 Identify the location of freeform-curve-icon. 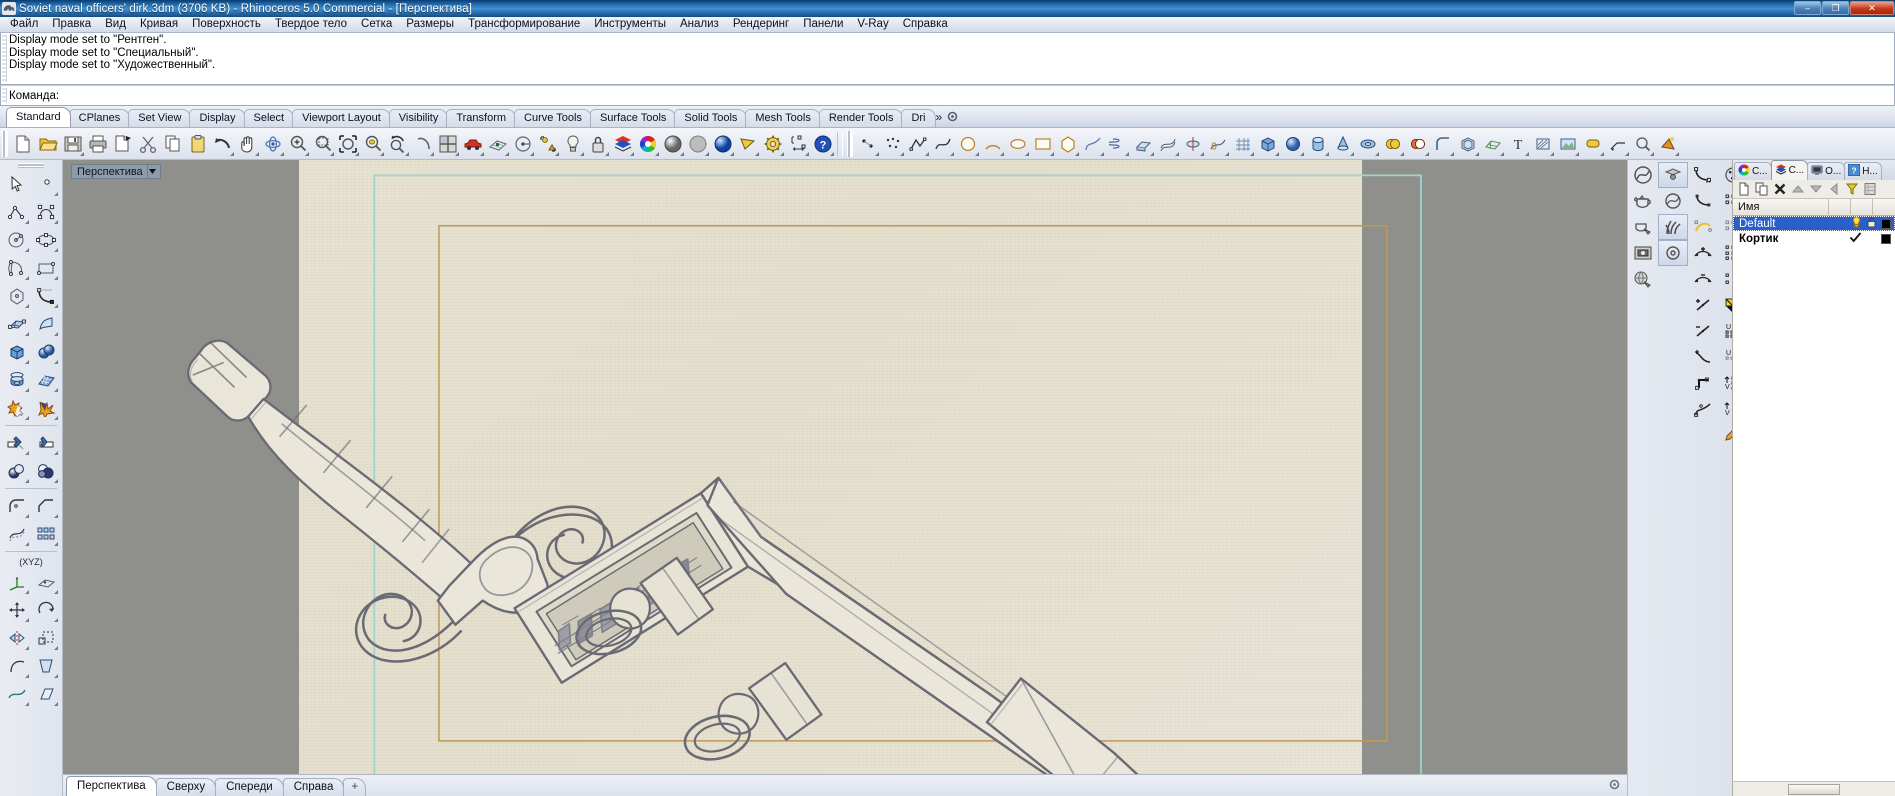
(1092, 144).